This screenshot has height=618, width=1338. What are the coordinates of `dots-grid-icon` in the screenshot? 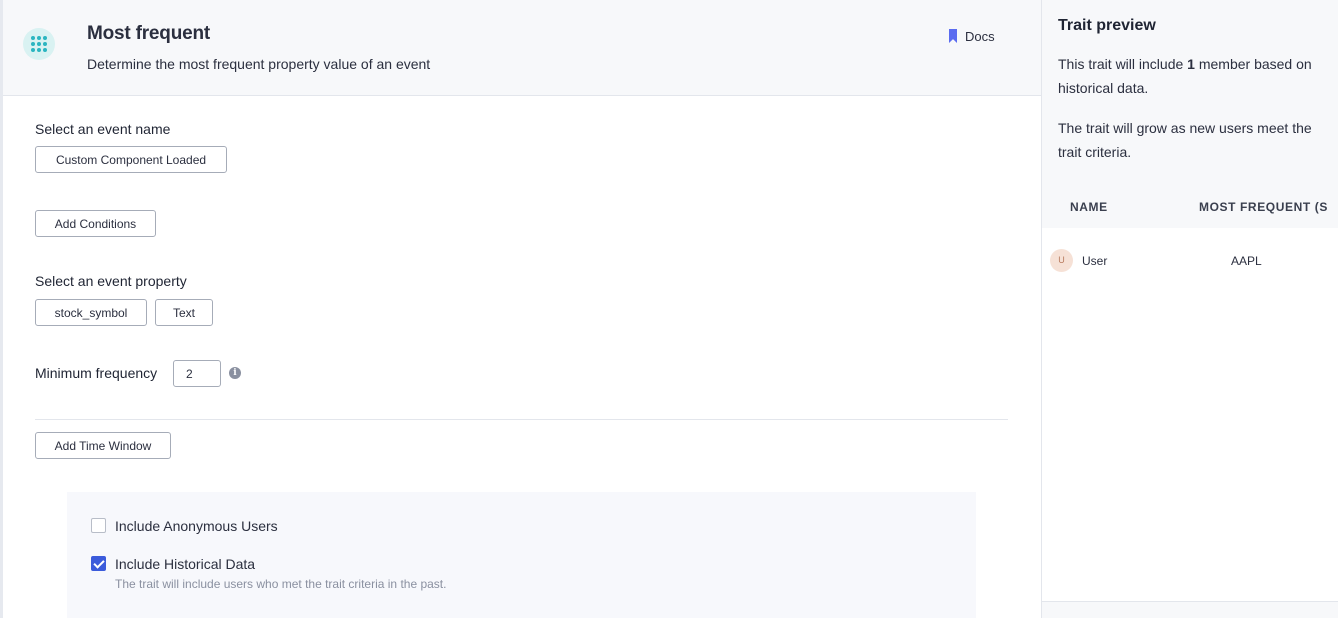 It's located at (39, 44).